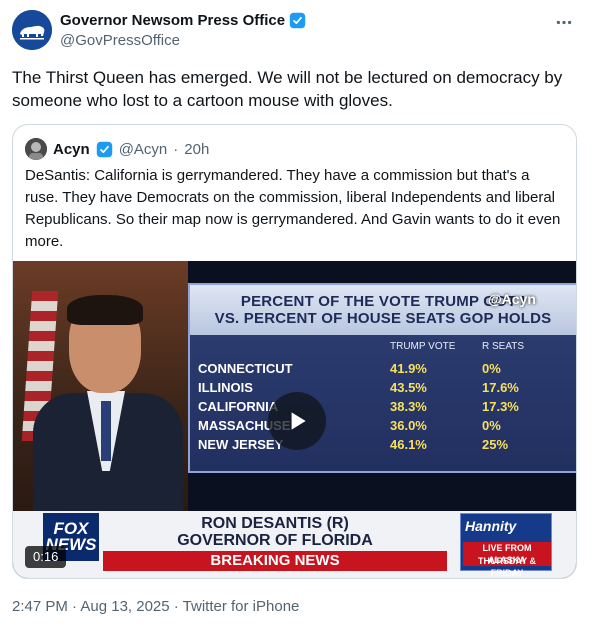  Describe the element at coordinates (105, 310) in the screenshot. I see `speaker-hair` at that location.